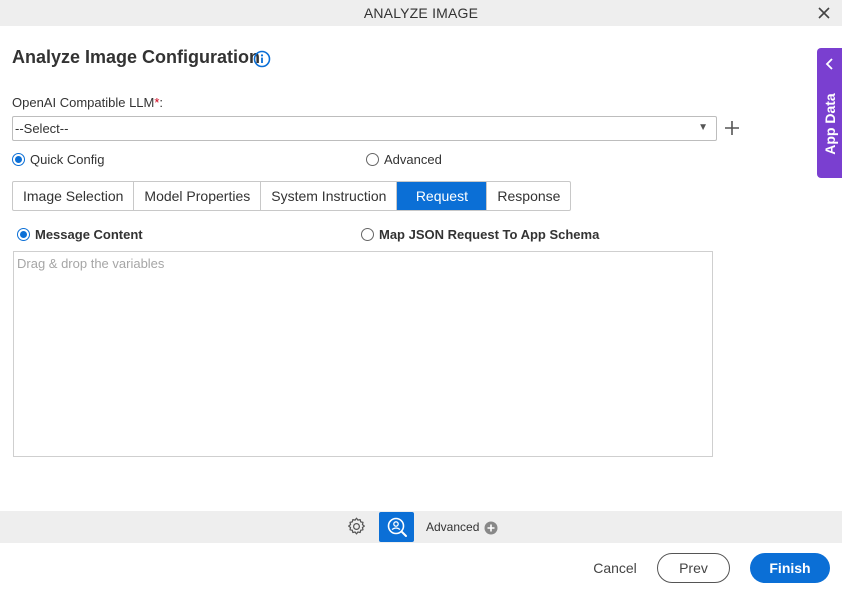 The height and width of the screenshot is (590, 842). Describe the element at coordinates (442, 196) in the screenshot. I see `tab-request: Request` at that location.